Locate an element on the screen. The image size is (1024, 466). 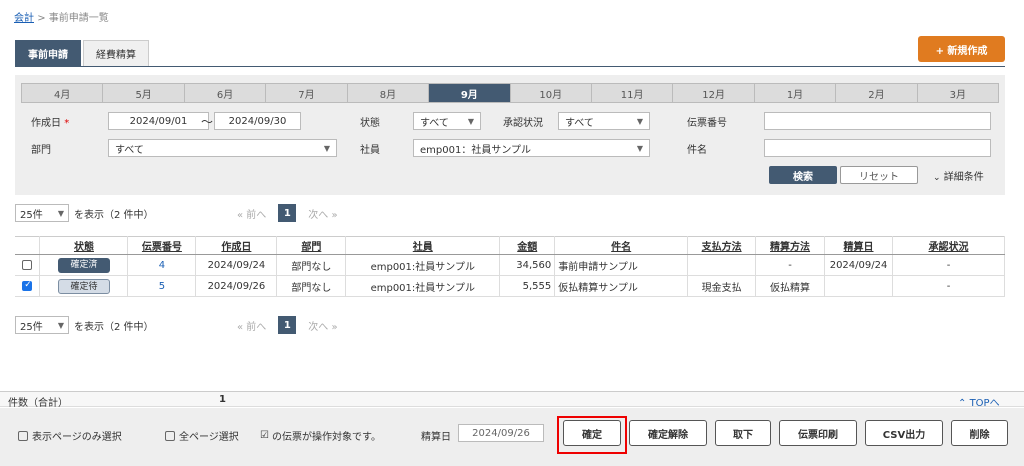
header-department: 部門 is located at coordinates (311, 245).